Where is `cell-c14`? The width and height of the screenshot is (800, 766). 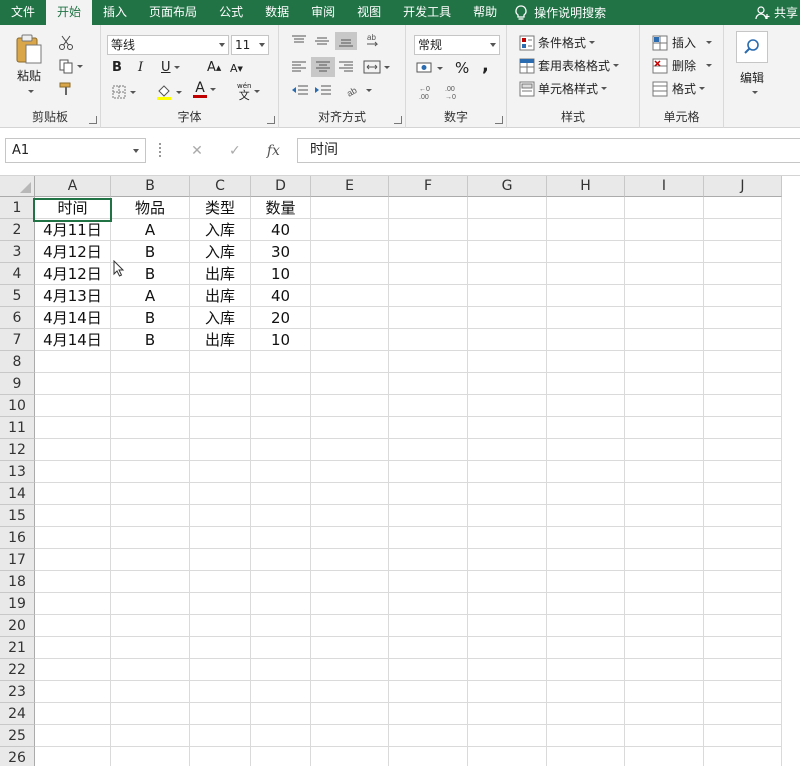
cell-c14 is located at coordinates (220, 494).